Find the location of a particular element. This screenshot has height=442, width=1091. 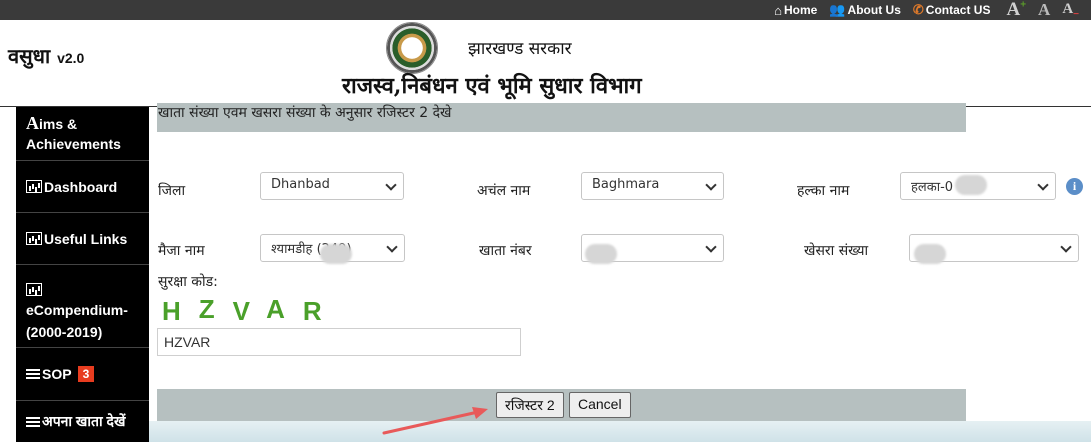

register-2-button: रजिस्टर 2 is located at coordinates (530, 405).